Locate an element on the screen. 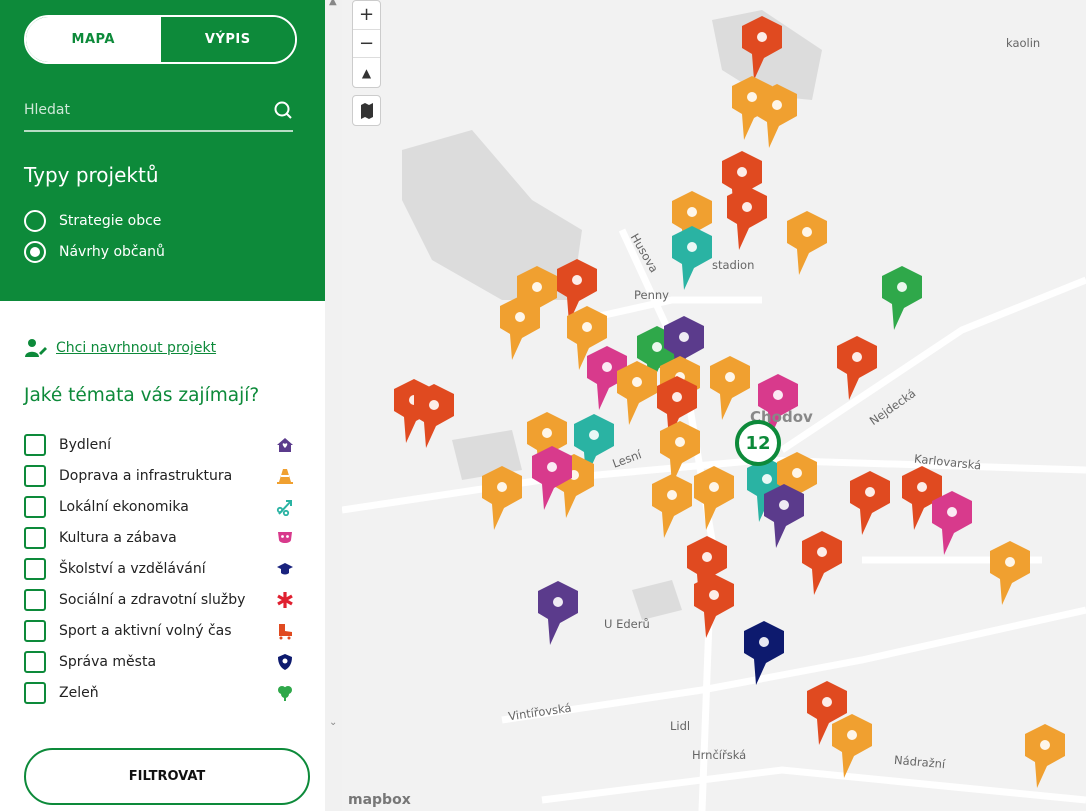 Image resolution: width=1086 pixels, height=811 pixels. topic-filter-item: Sport a aktivní volný čas is located at coordinates (159, 631).